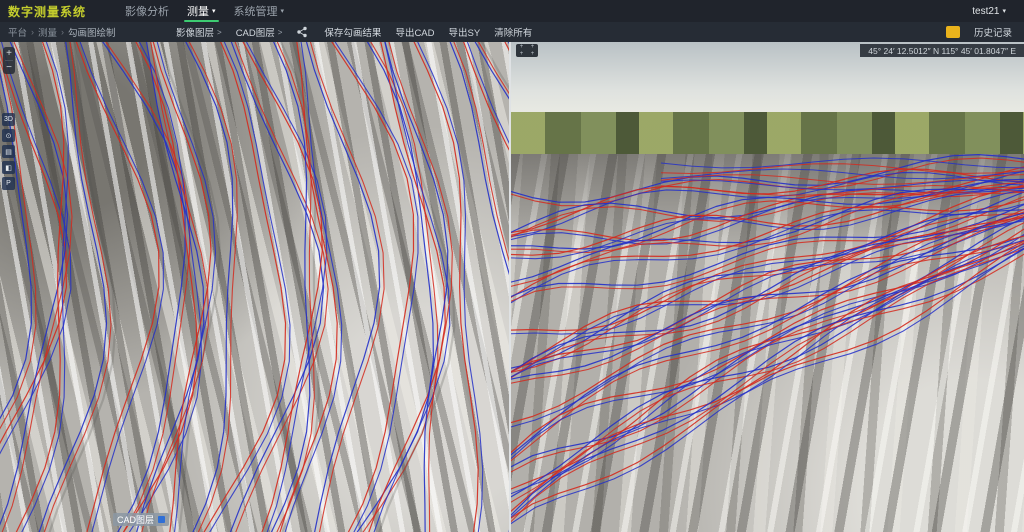 Image resolution: width=1024 pixels, height=532 pixels. I want to click on nav-item-label: 测量, so click(198, 12).